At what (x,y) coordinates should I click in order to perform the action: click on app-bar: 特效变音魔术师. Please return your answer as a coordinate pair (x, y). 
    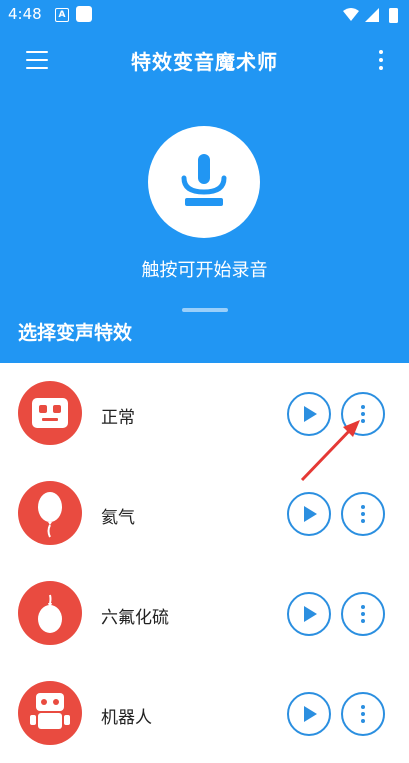
    Looking at the image, I should click on (204, 60).